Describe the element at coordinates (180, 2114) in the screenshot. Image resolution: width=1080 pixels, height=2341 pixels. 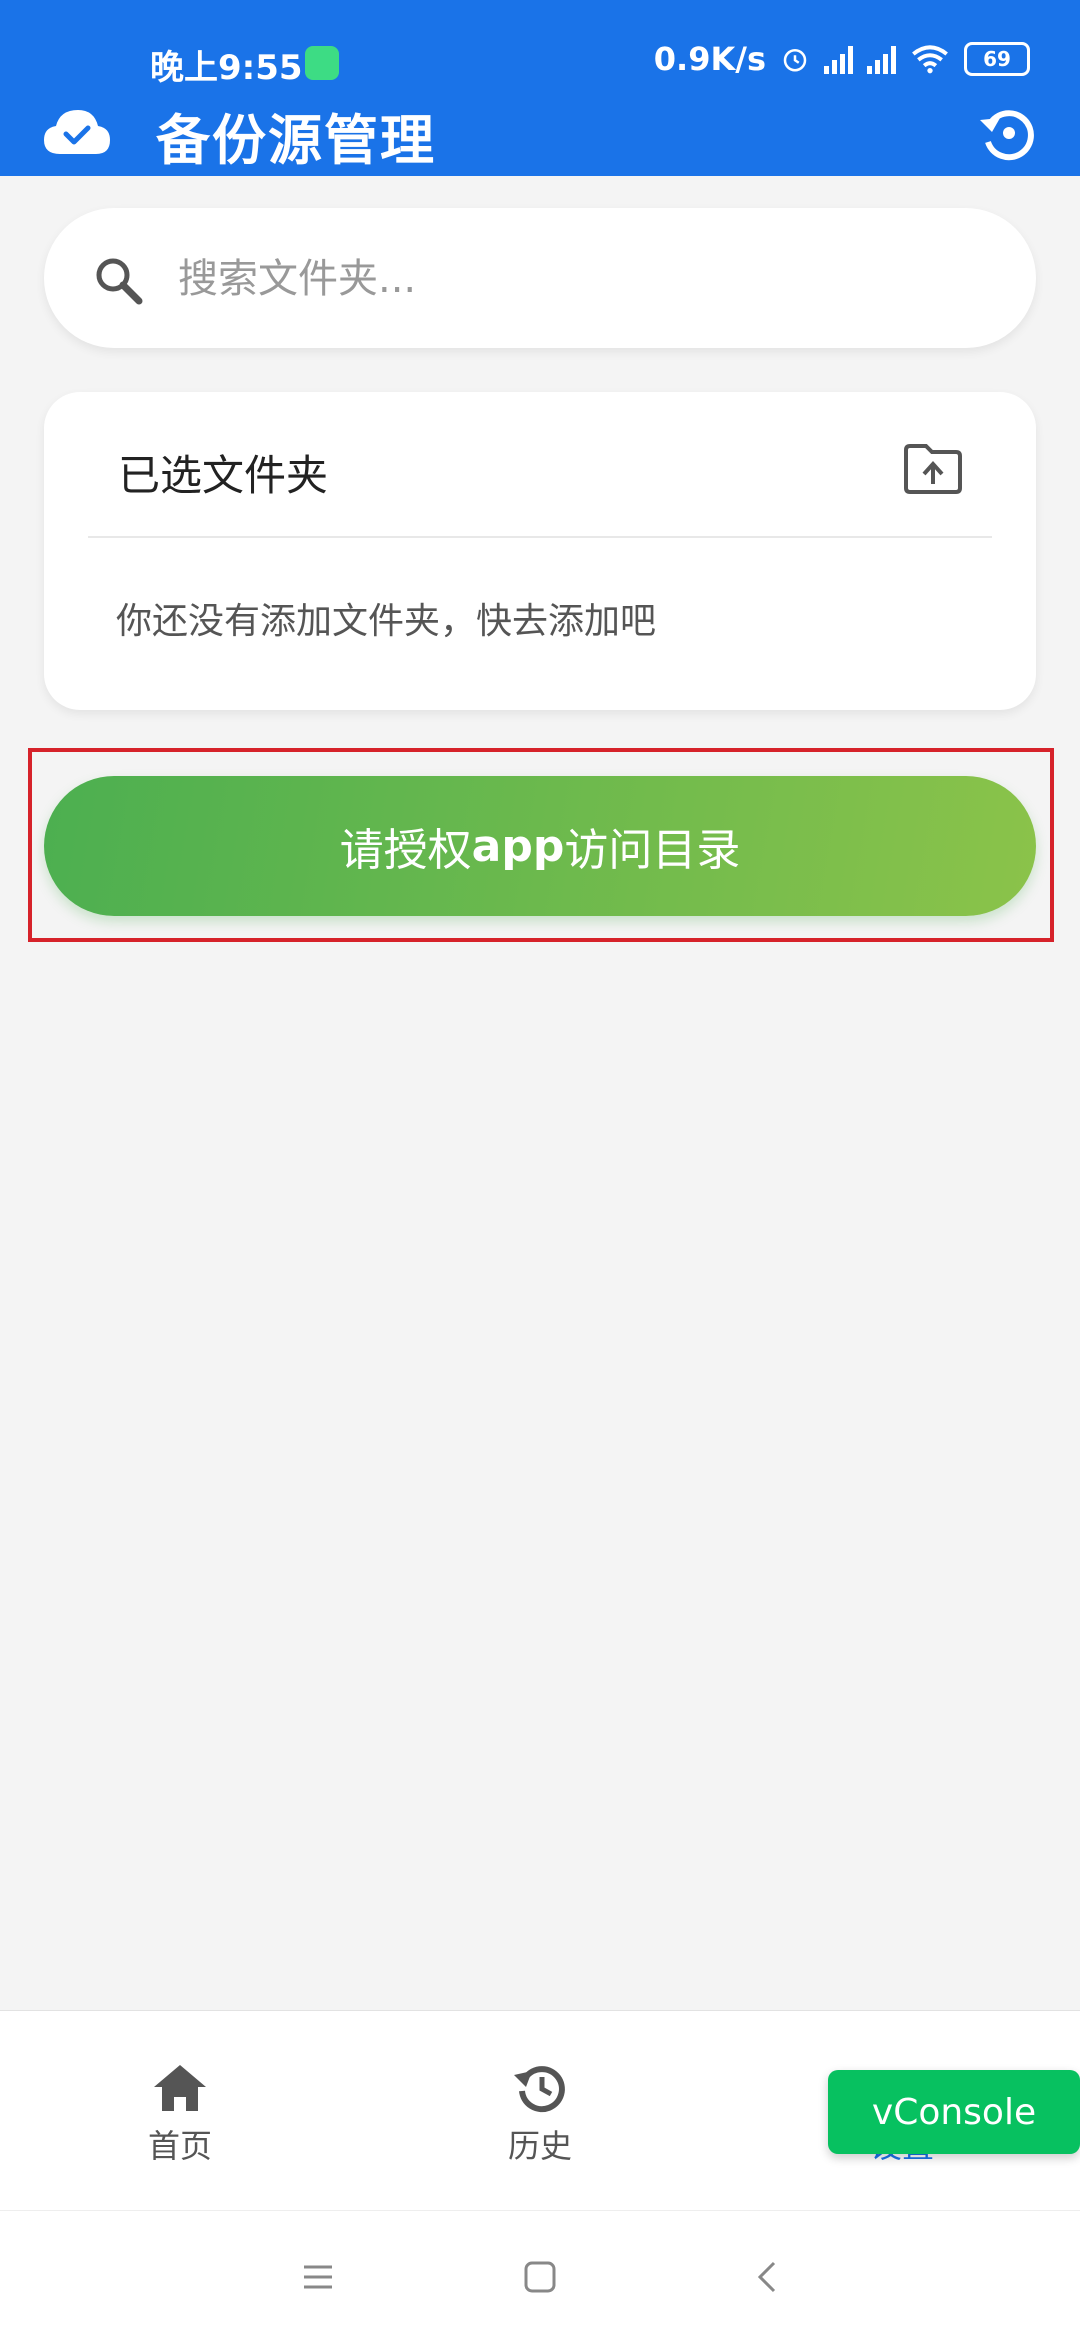
I see `nav-item-home: 首页` at that location.